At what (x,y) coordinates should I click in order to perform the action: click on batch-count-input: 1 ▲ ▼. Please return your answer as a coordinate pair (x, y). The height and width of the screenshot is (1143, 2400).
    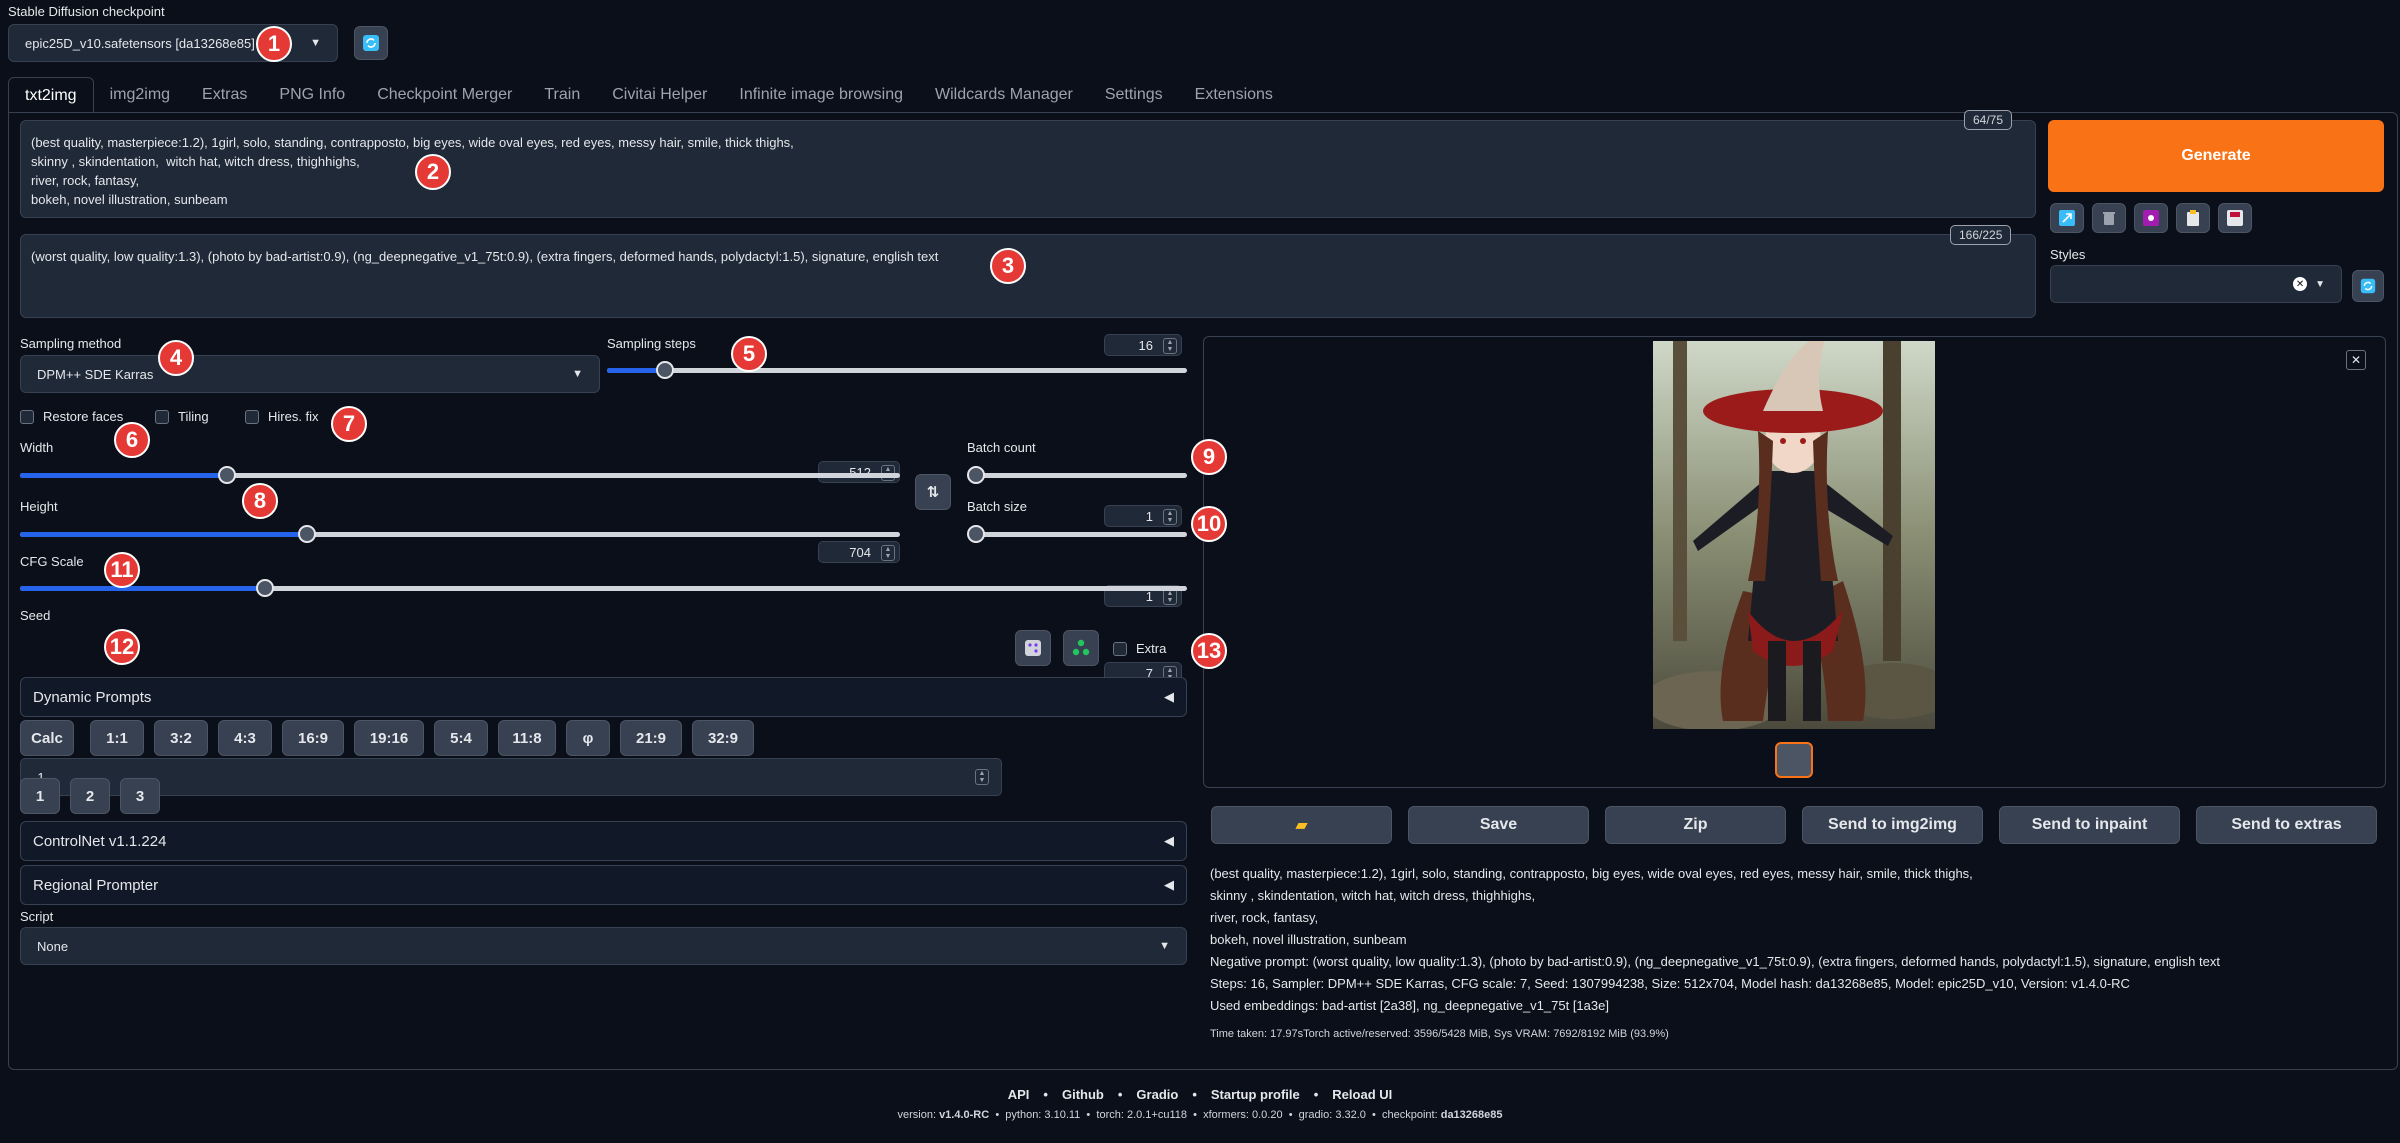
    Looking at the image, I should click on (1143, 516).